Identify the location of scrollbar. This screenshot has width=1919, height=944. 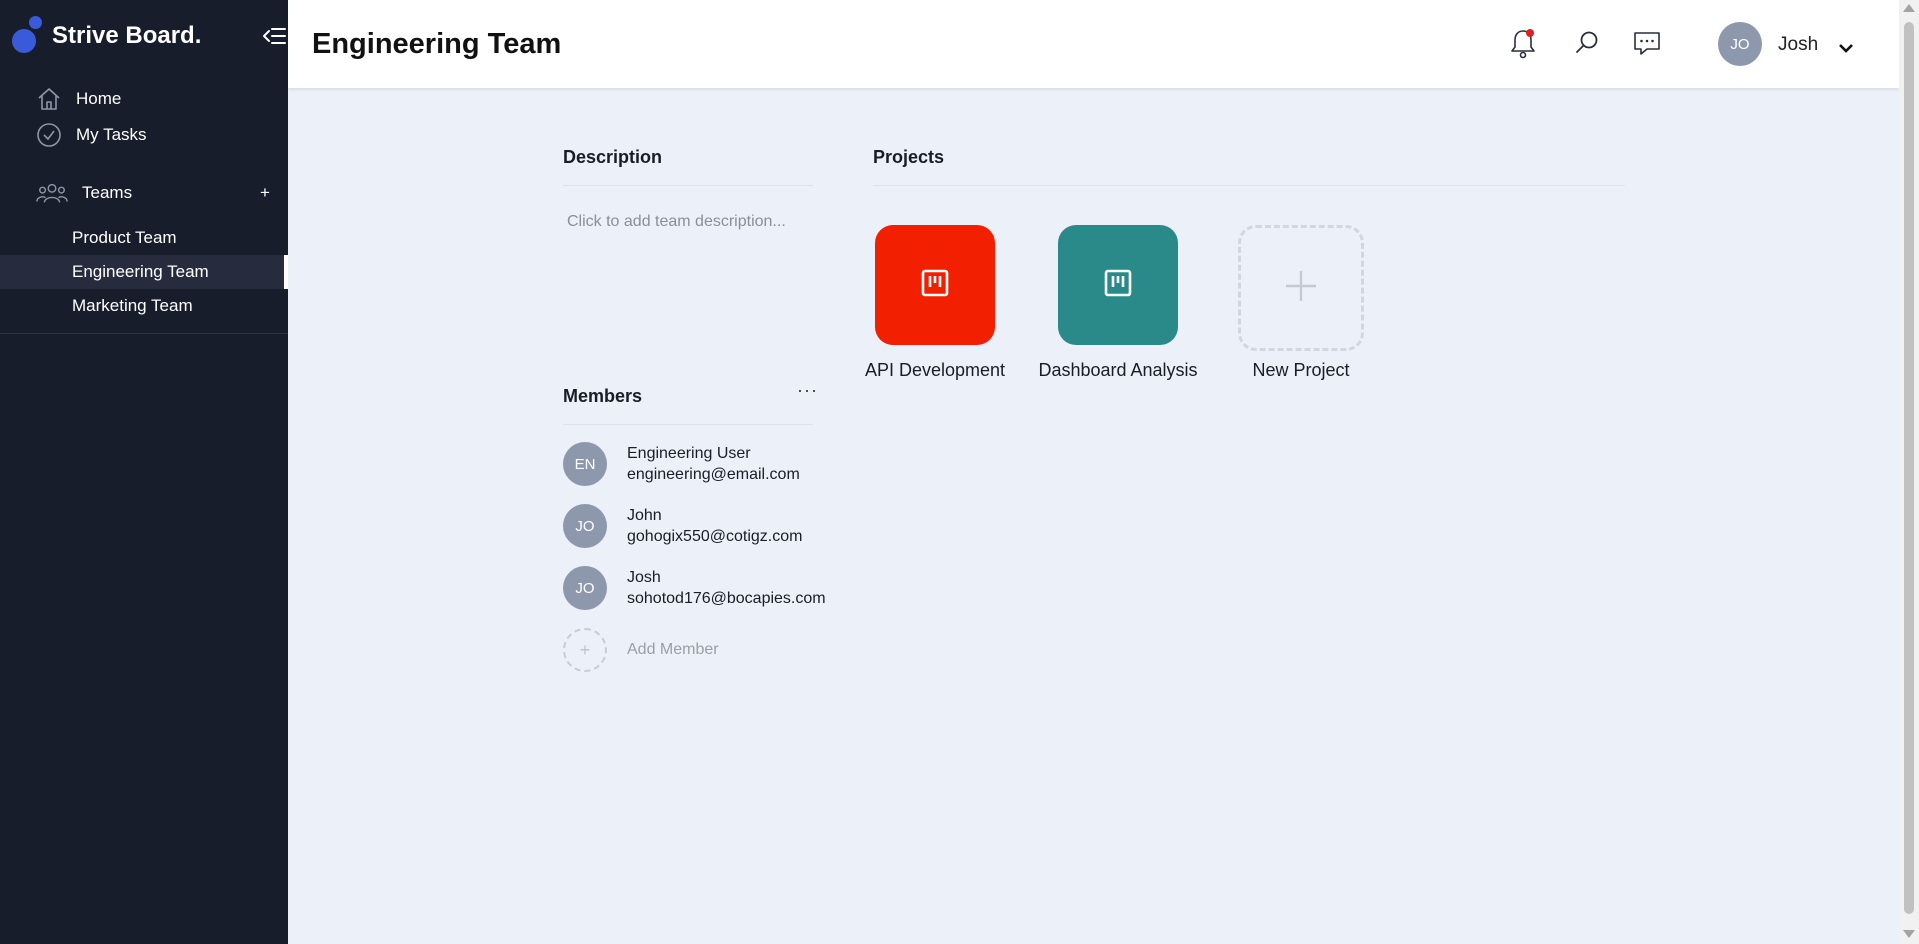
(1909, 472).